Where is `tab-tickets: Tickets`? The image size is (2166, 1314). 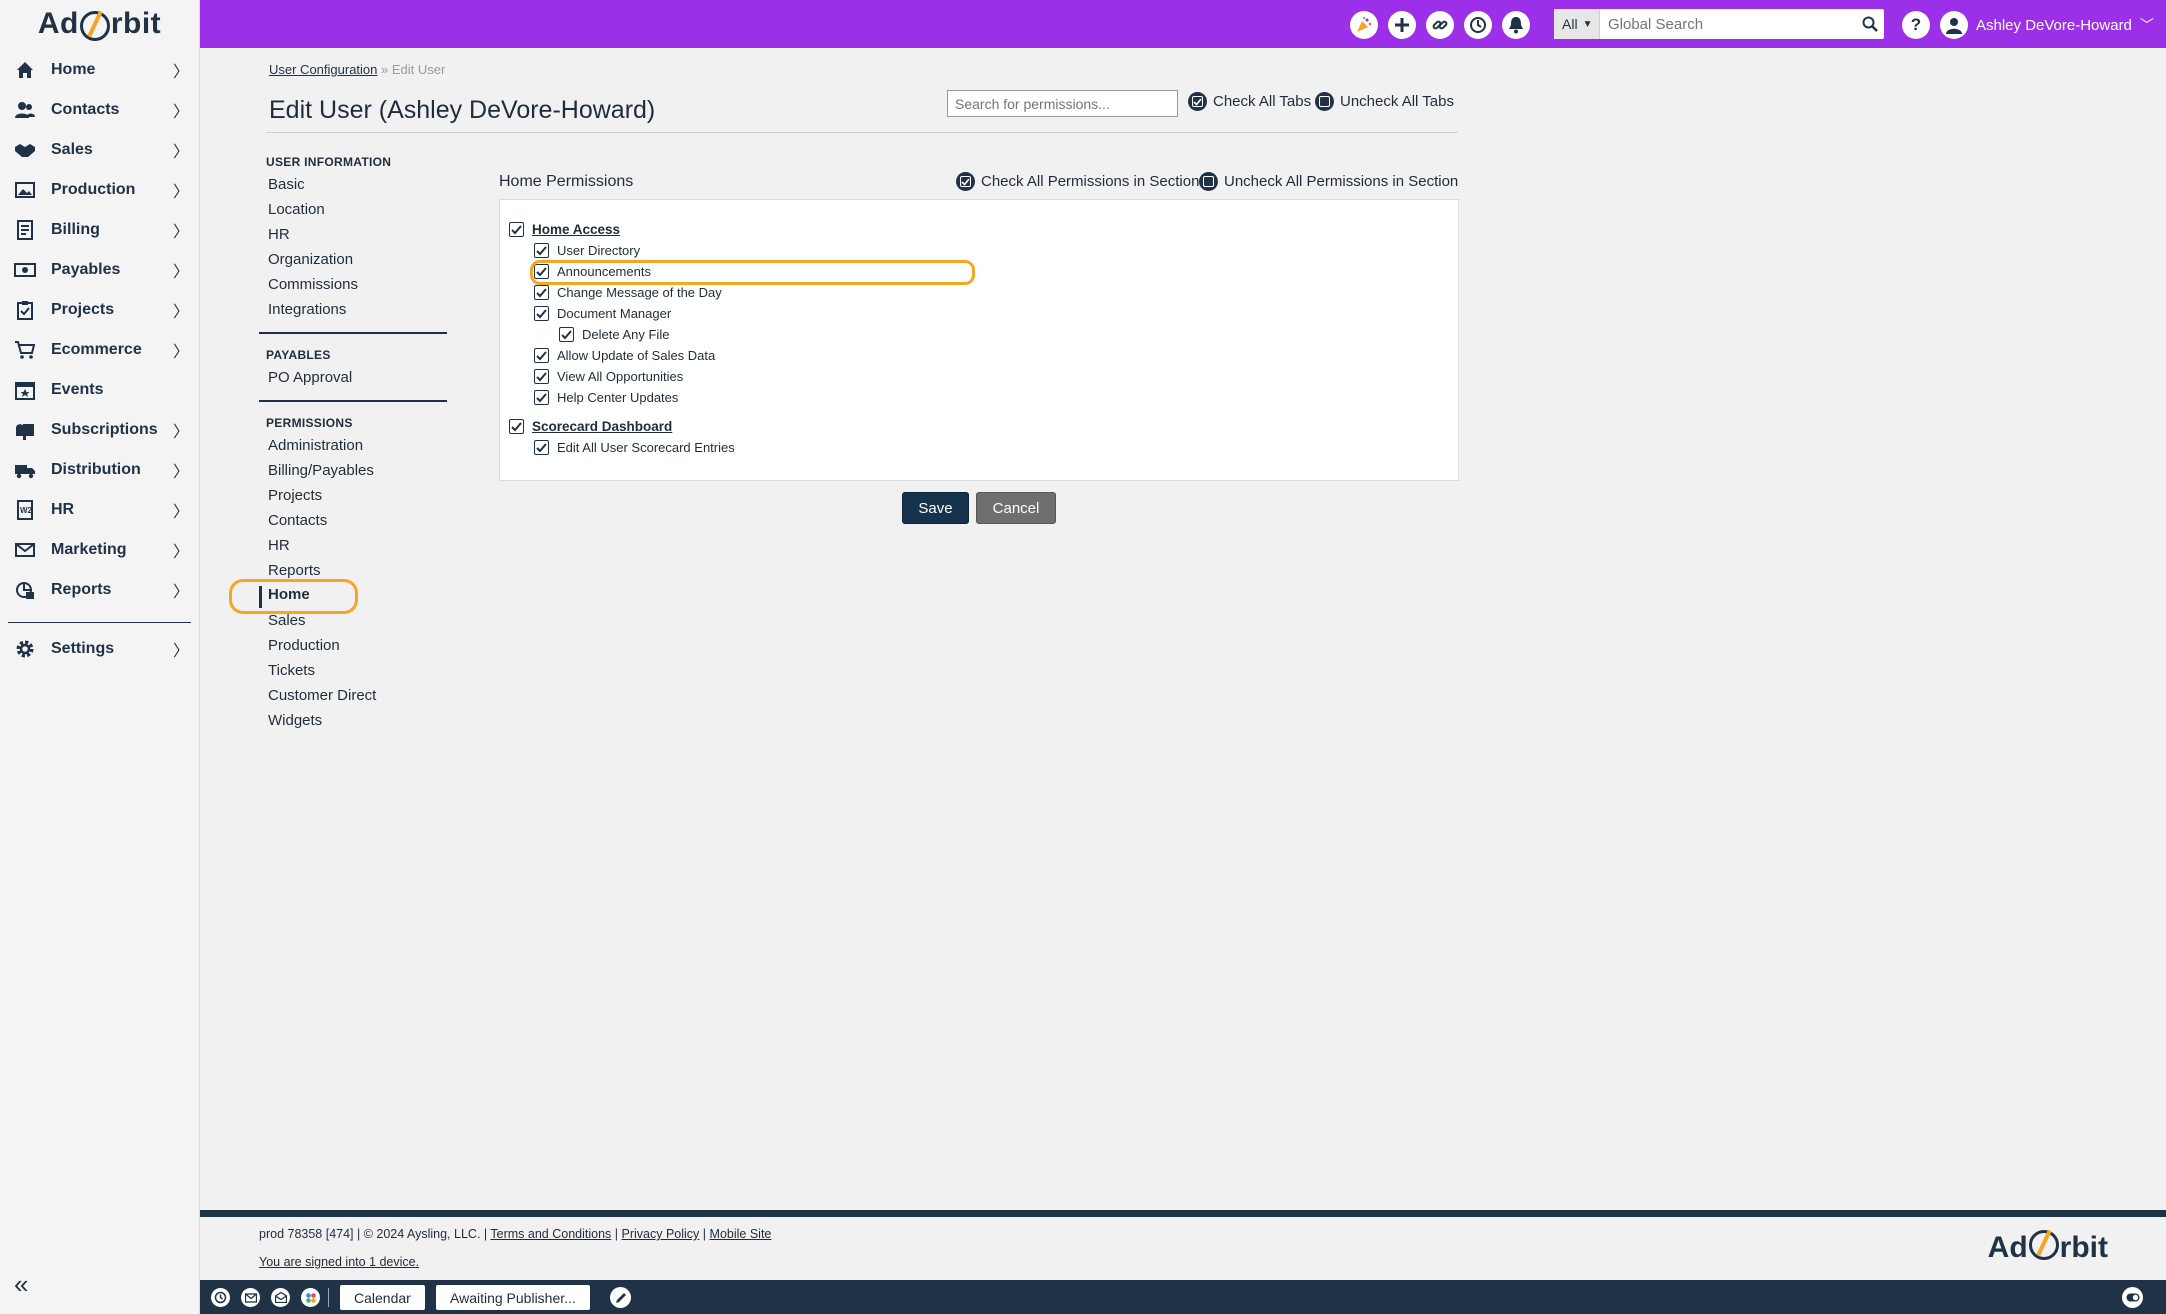 tab-tickets: Tickets is located at coordinates (291, 670).